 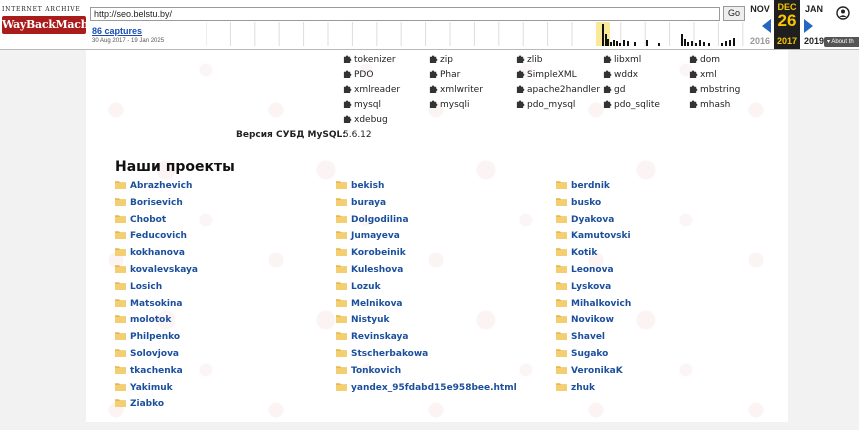 I want to click on project-link: Kamutovski, so click(x=593, y=236).